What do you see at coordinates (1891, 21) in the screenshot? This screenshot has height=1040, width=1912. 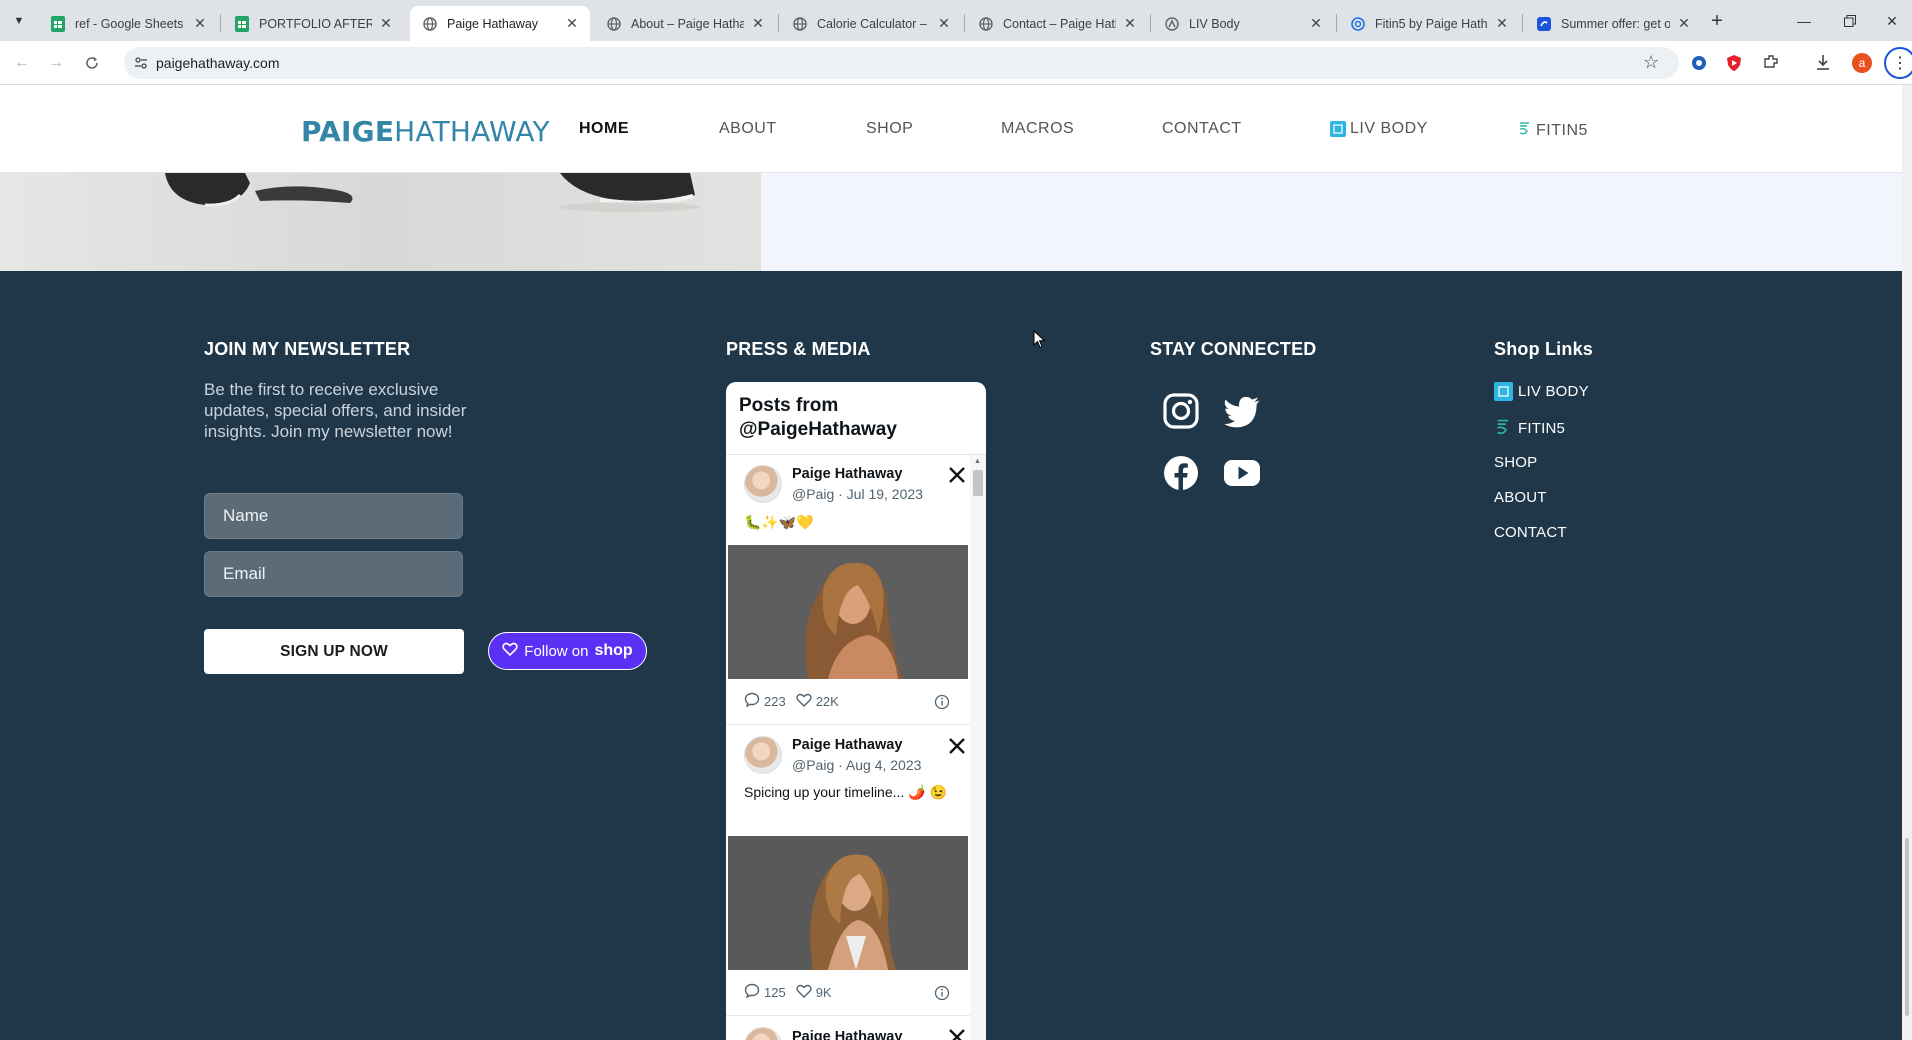 I see `close-window-button: ✕` at bounding box center [1891, 21].